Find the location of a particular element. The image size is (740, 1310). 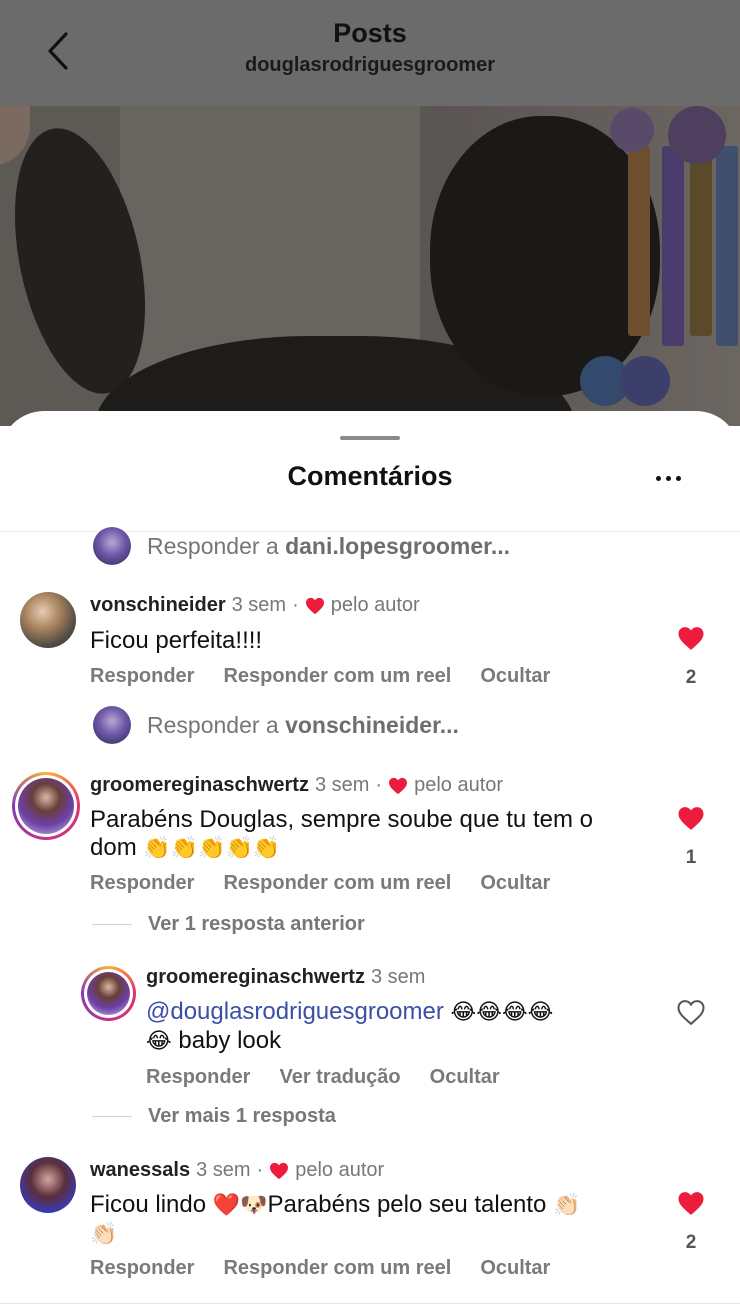

divider is located at coordinates (370, 1303).